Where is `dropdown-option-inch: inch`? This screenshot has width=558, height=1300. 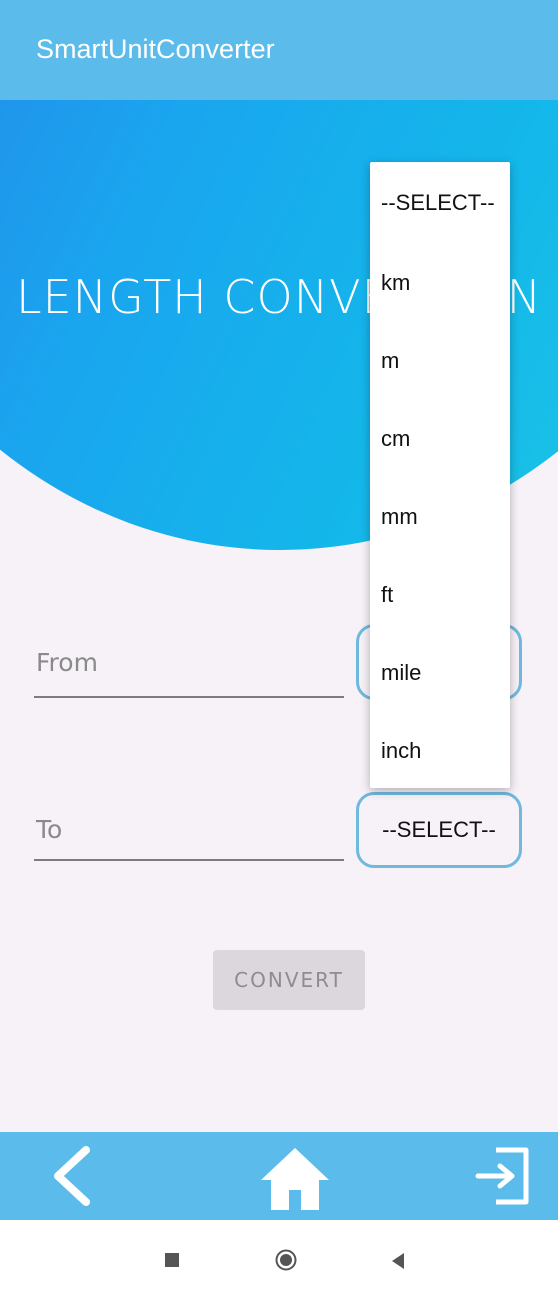 dropdown-option-inch: inch is located at coordinates (440, 751).